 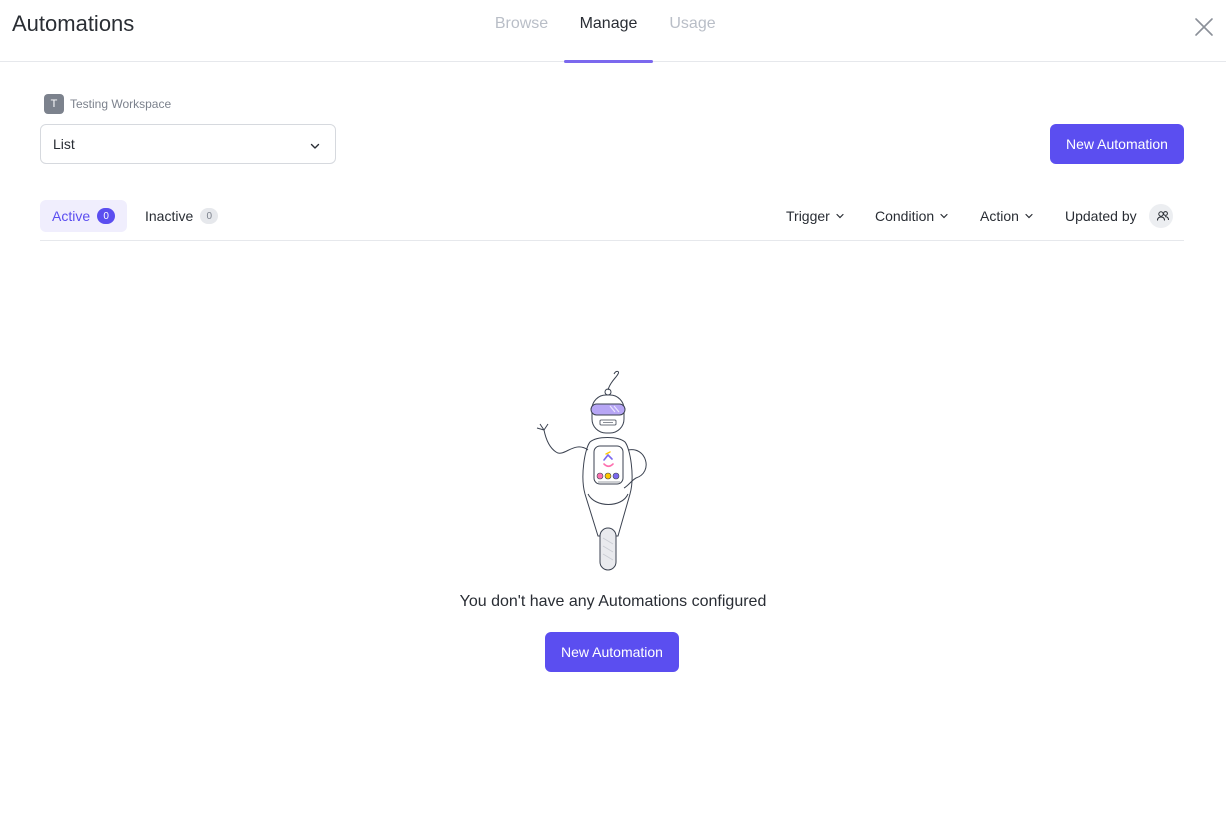 I want to click on action-filter: Action, so click(x=1007, y=216).